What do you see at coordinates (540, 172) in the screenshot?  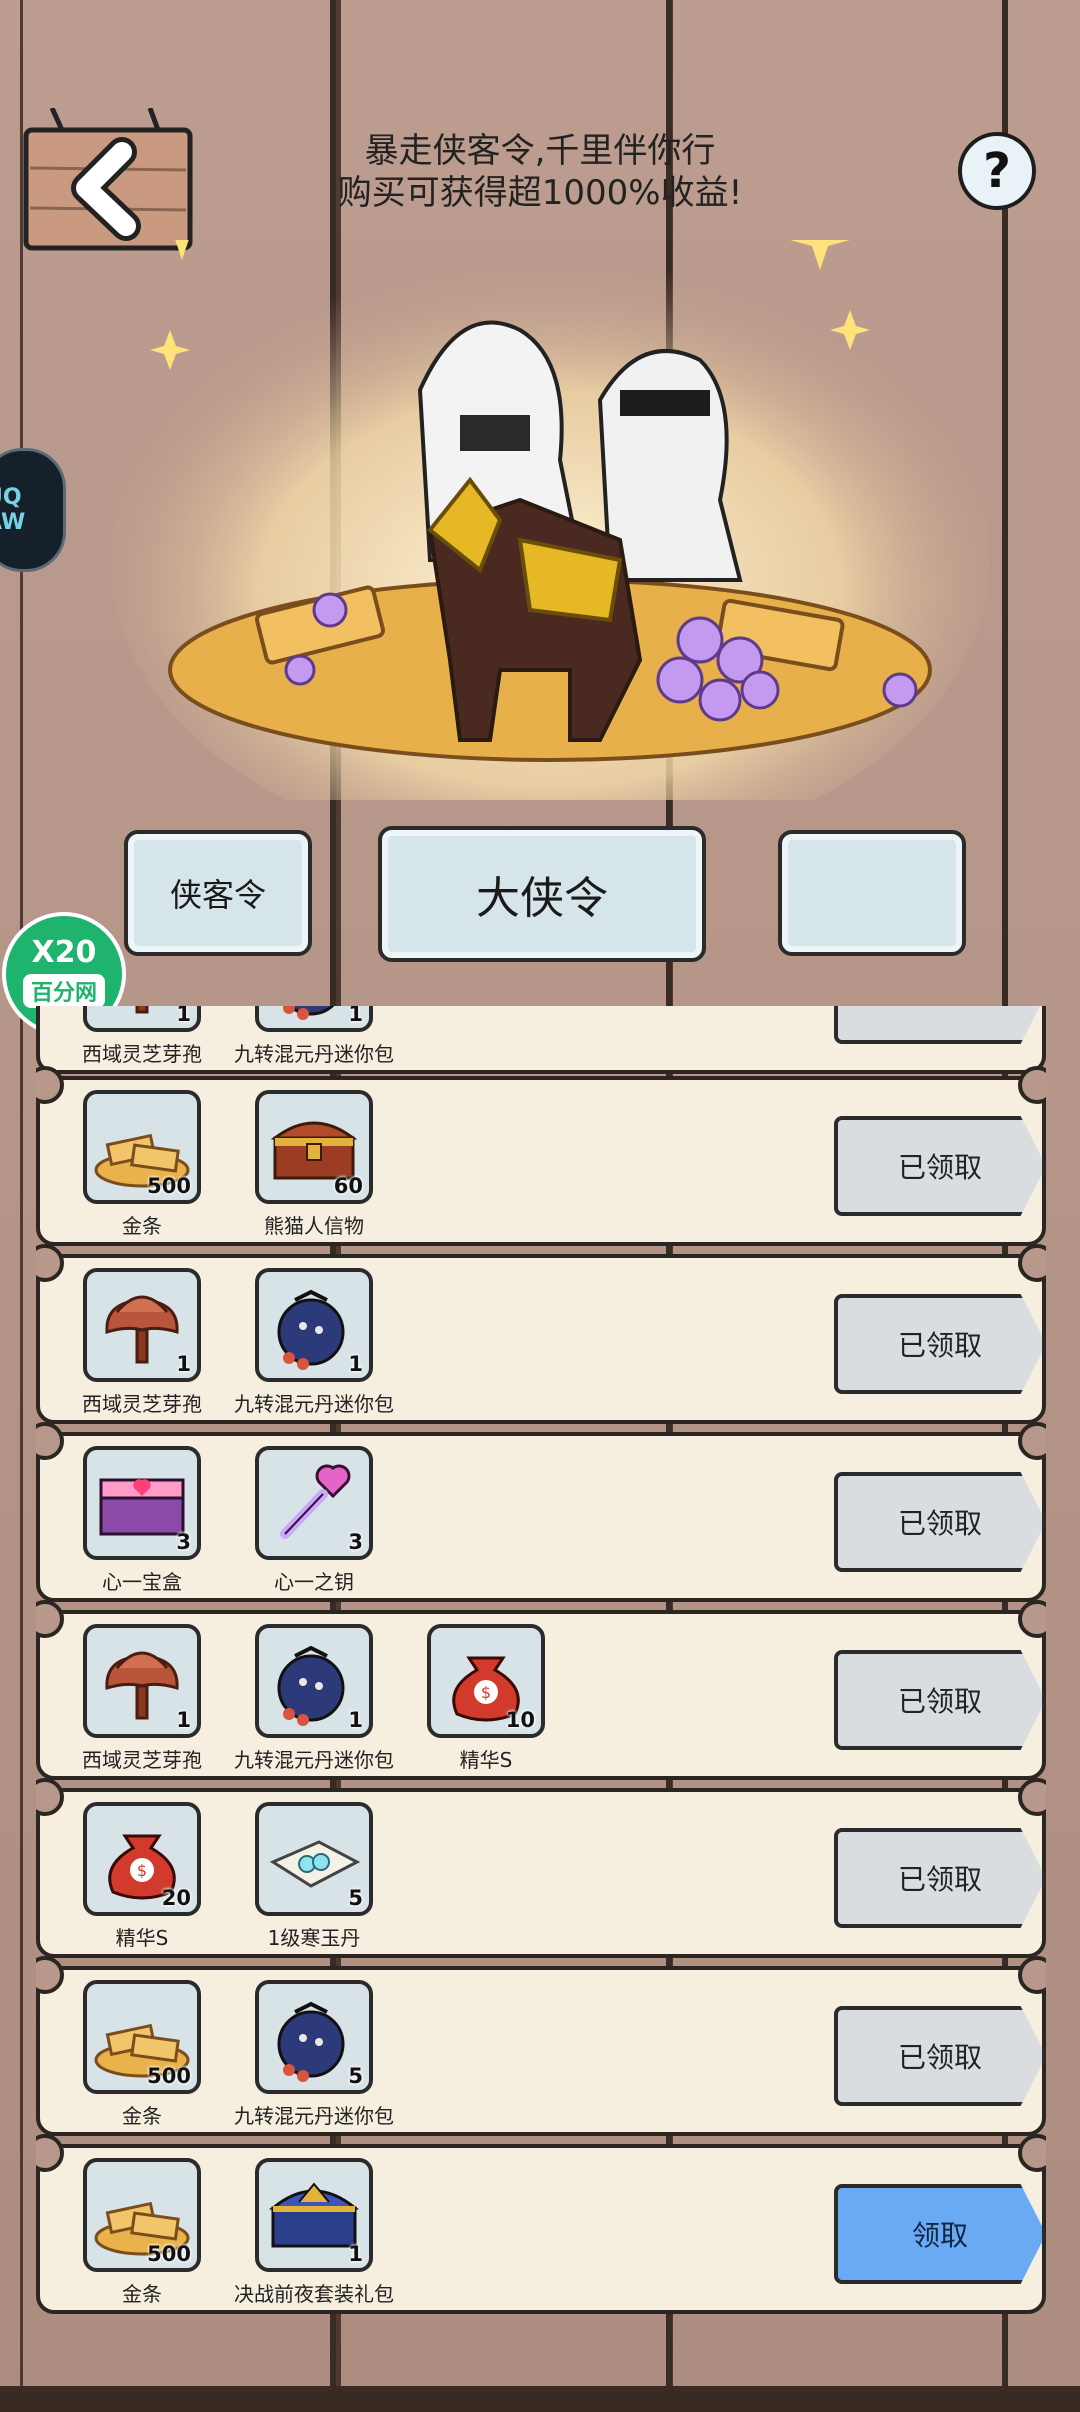 I see `promo-headline: 暴走侠客令,千里伴你行 购买可获得超1000%收益!` at bounding box center [540, 172].